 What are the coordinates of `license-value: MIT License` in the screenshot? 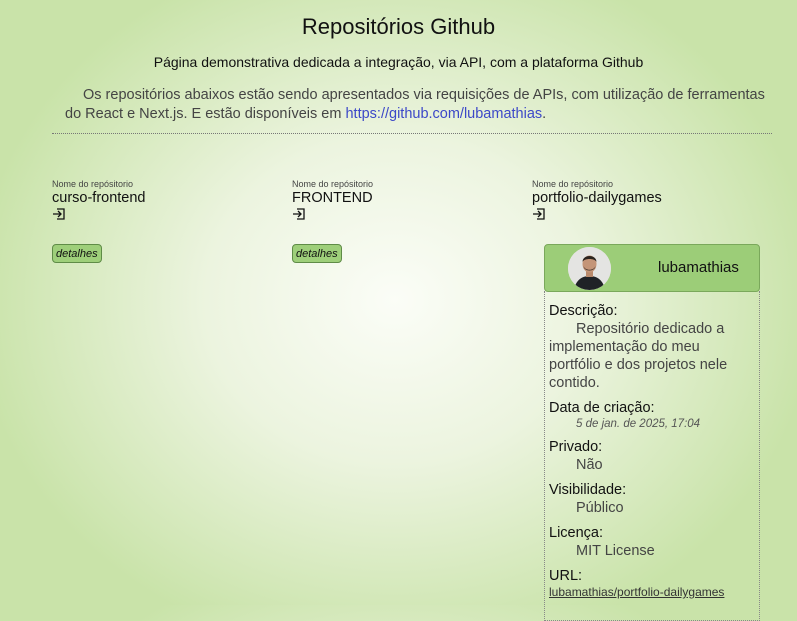 It's located at (615, 551).